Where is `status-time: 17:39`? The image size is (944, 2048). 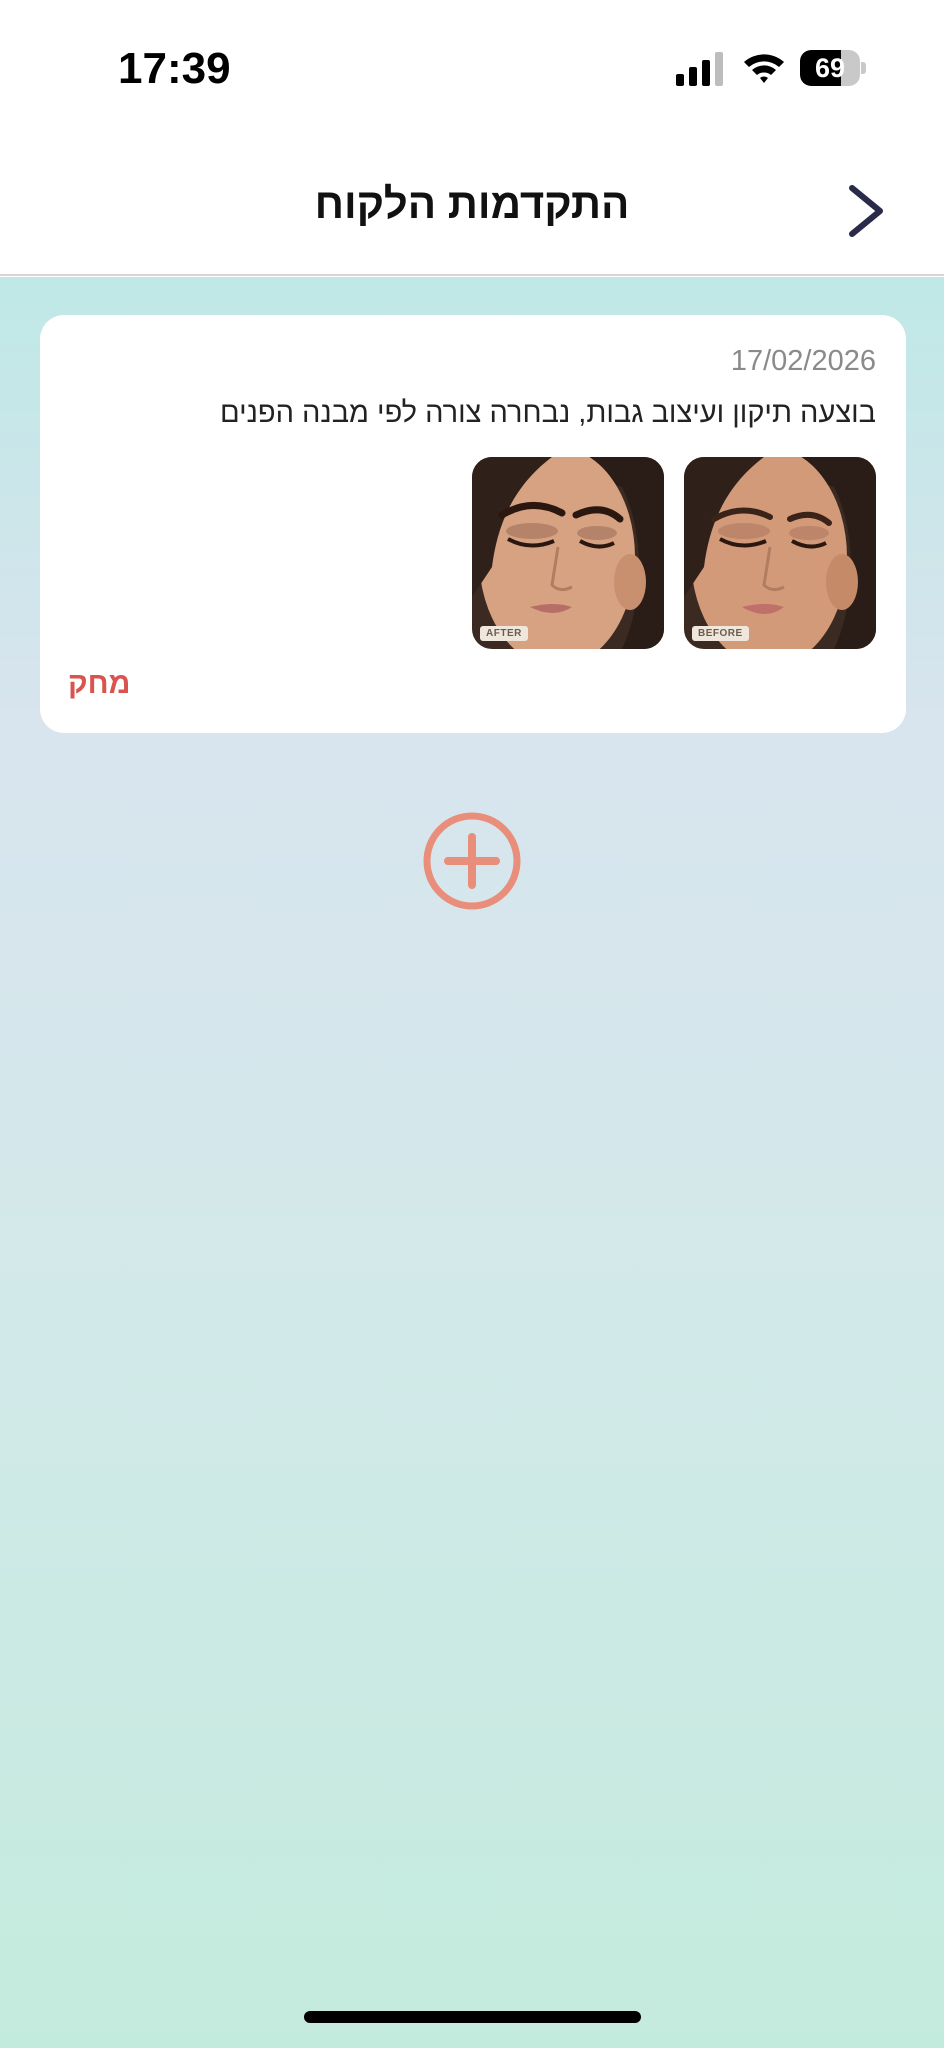
status-time: 17:39 is located at coordinates (174, 68).